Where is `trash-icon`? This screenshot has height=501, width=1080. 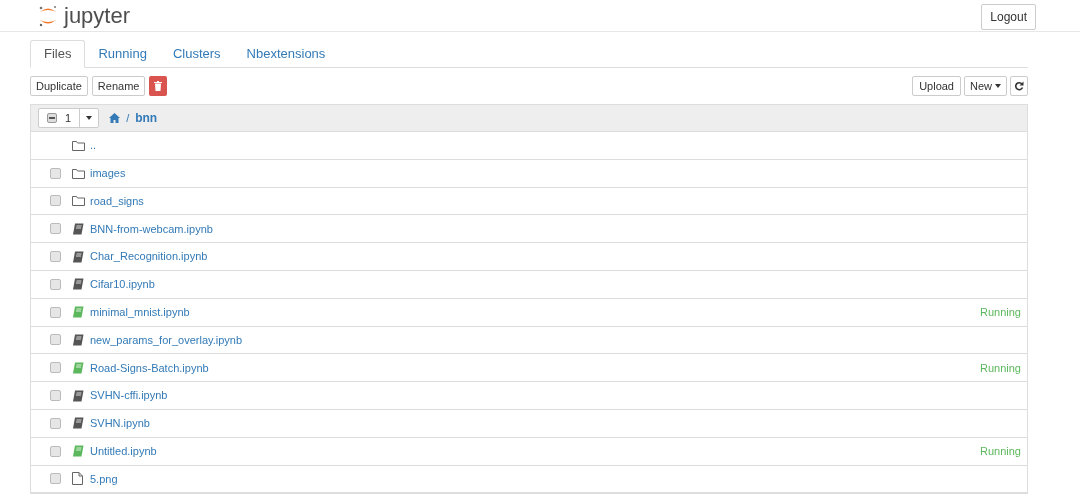 trash-icon is located at coordinates (158, 86).